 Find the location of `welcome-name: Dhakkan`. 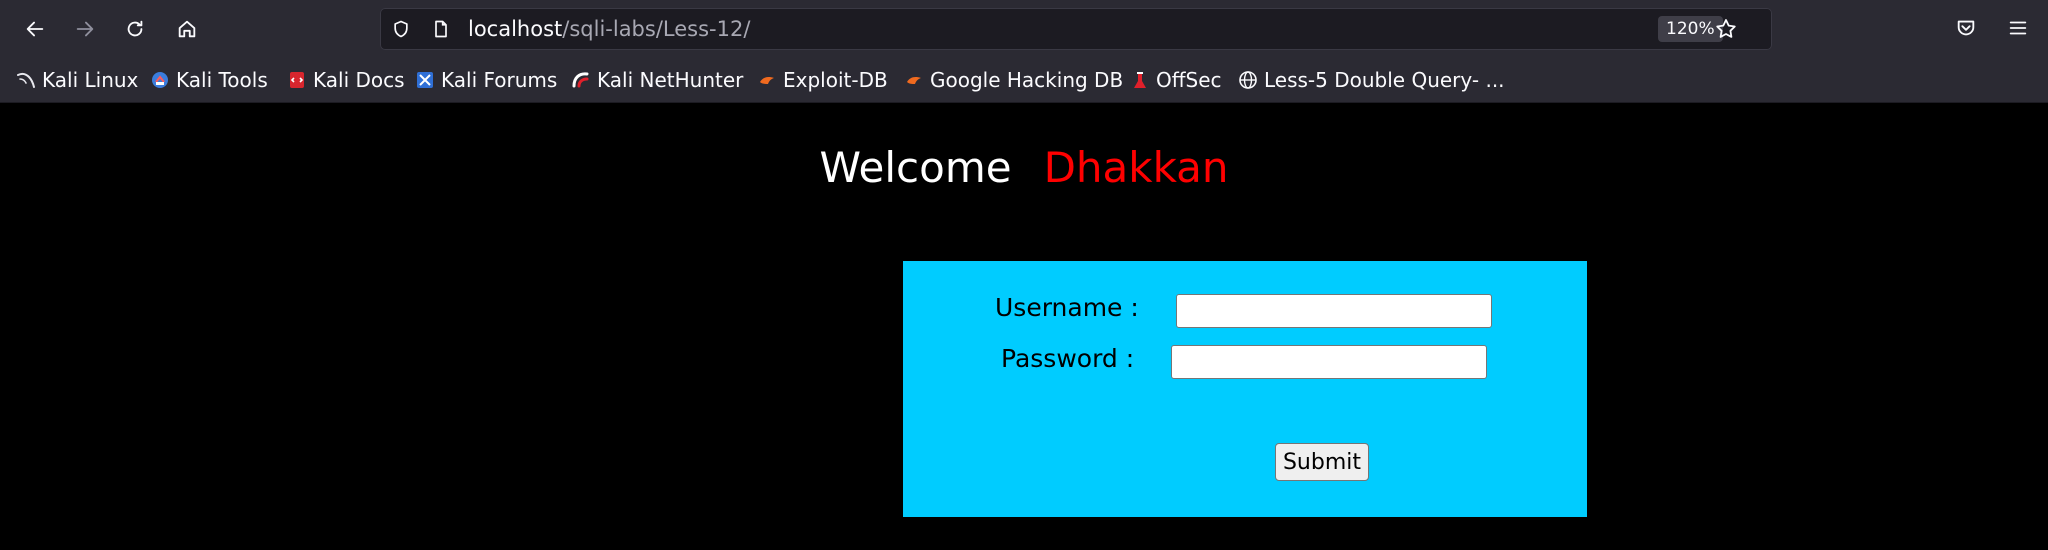

welcome-name: Dhakkan is located at coordinates (1136, 167).